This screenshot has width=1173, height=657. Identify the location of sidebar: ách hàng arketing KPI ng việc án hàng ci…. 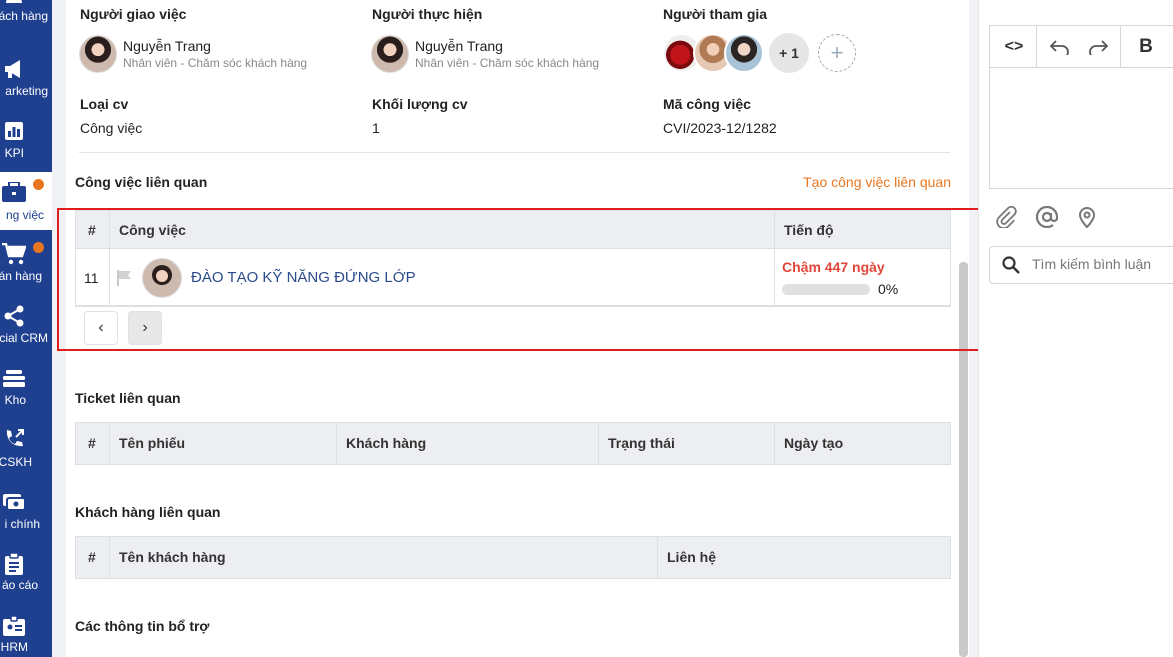
(26, 328).